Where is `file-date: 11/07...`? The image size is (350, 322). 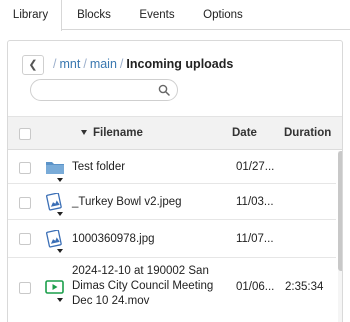 file-date: 11/07... is located at coordinates (255, 239).